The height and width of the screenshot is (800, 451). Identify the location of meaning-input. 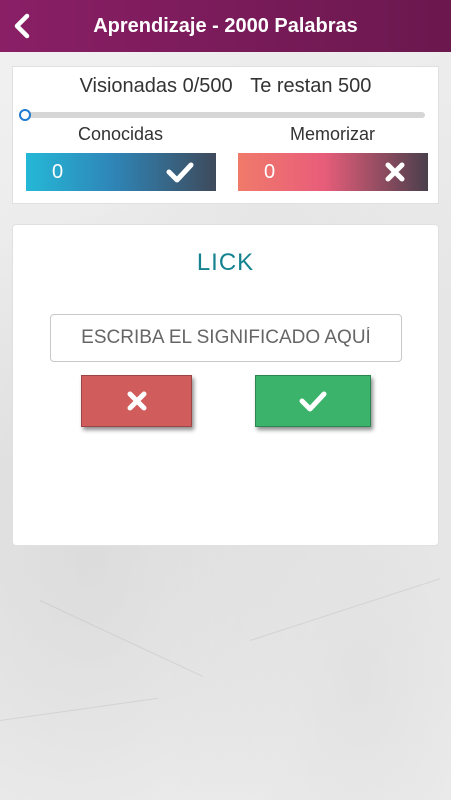
(226, 338).